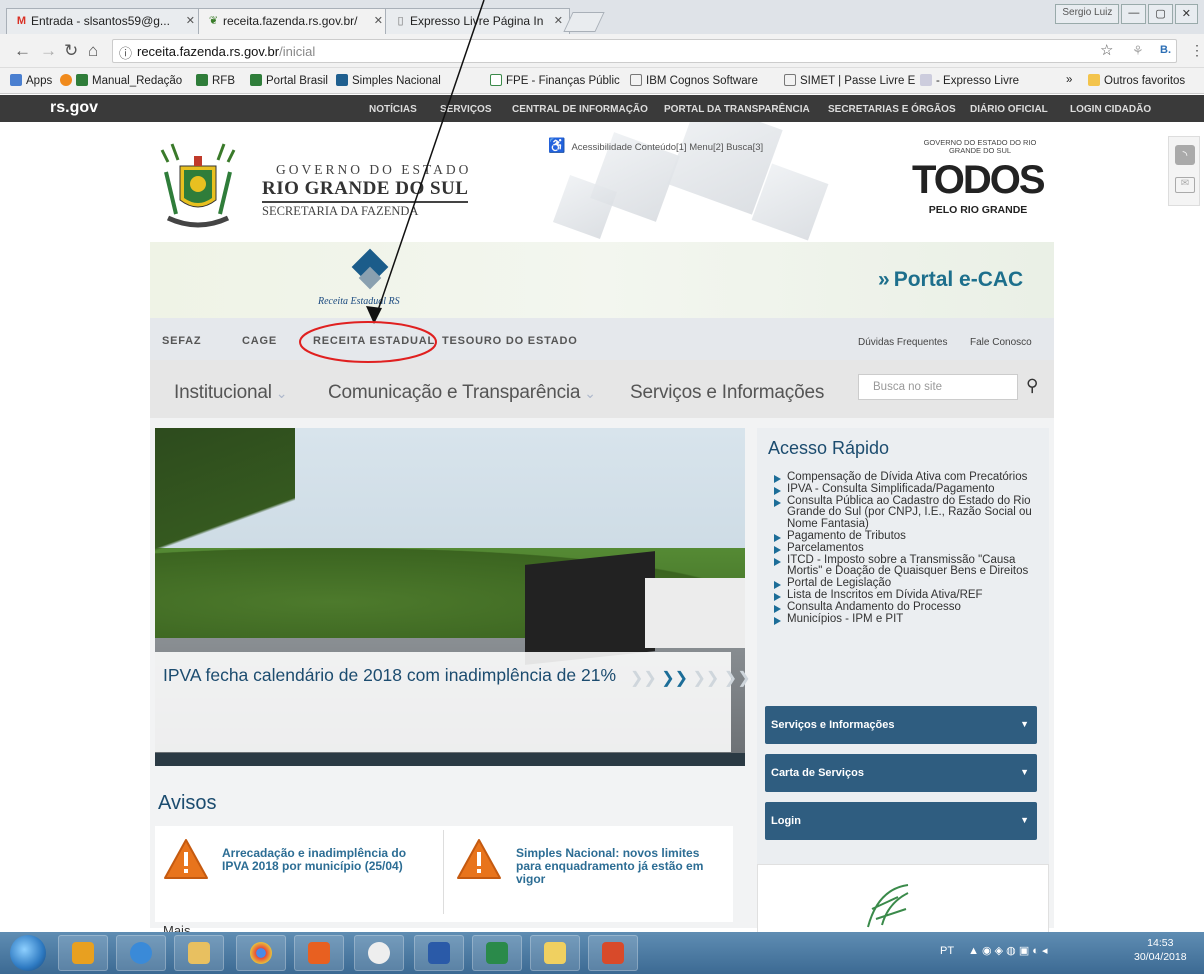  I want to click on url-input: ⓘ receita.fazenda.rs.gov.br/inicial, so click(644, 51).